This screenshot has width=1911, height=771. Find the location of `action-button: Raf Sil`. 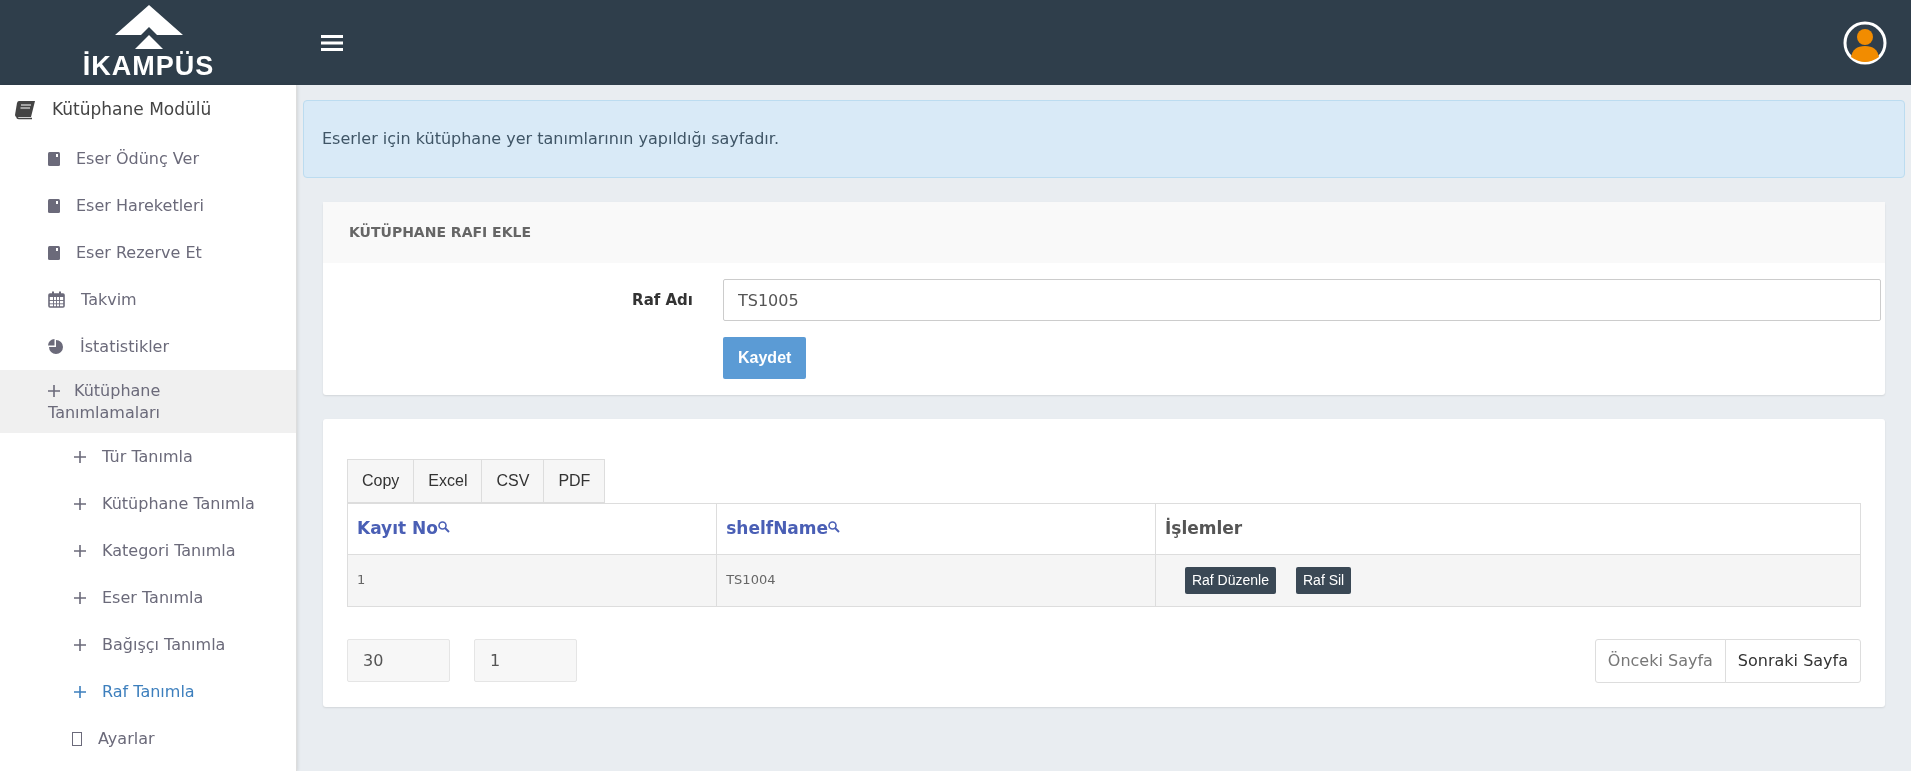

action-button: Raf Sil is located at coordinates (1324, 580).